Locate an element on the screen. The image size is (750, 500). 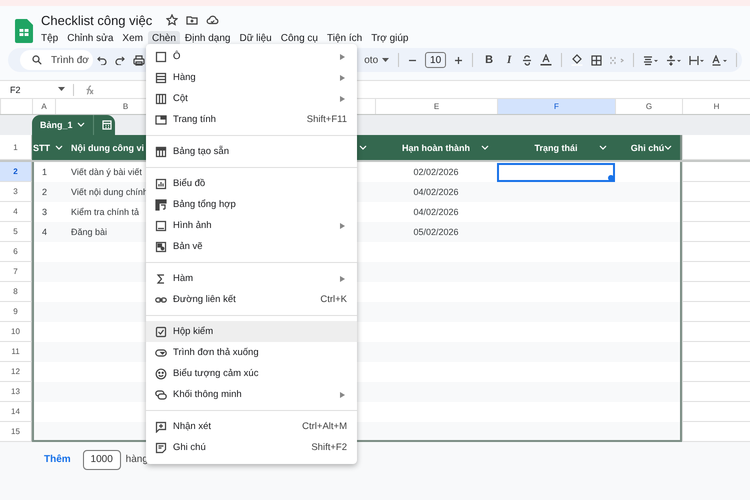
row-header: 14 is located at coordinates (16, 412).